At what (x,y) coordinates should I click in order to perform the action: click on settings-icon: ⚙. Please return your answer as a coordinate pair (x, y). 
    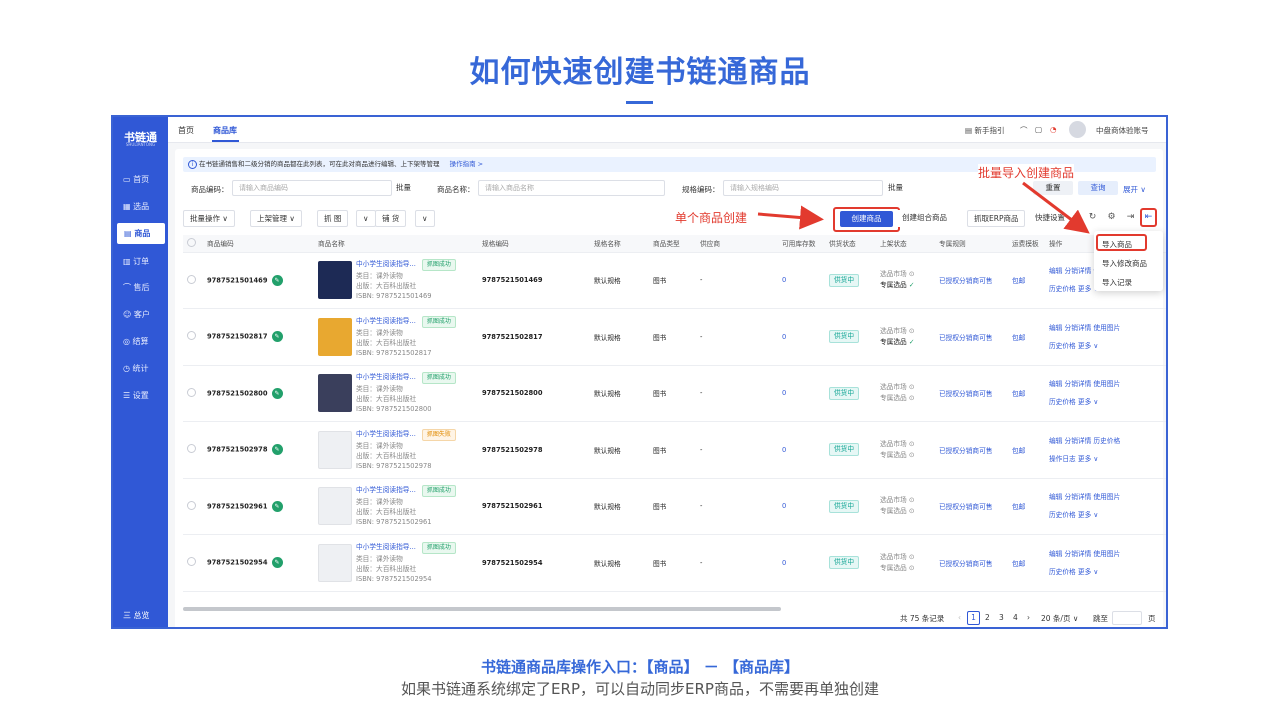
    Looking at the image, I should click on (1111, 217).